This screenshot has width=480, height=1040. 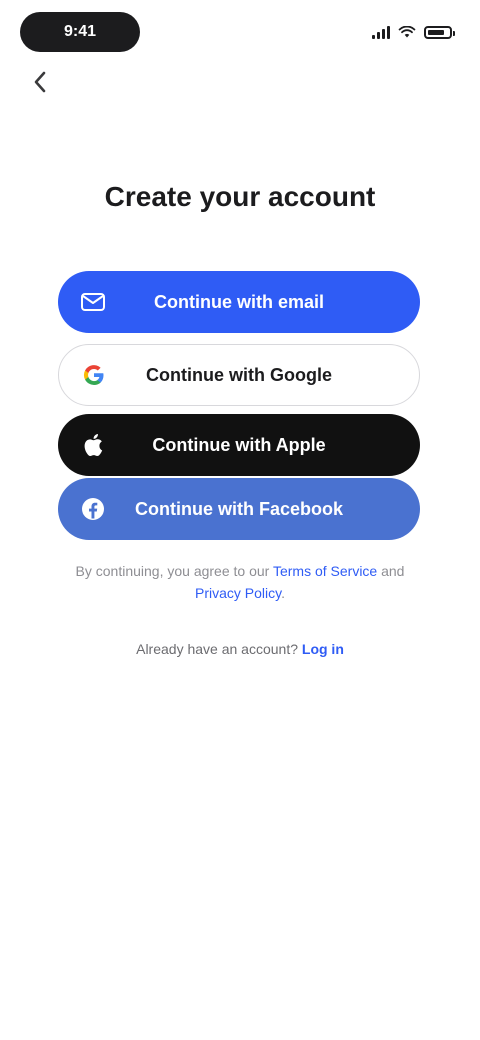 What do you see at coordinates (407, 32) in the screenshot?
I see `wifi-icon` at bounding box center [407, 32].